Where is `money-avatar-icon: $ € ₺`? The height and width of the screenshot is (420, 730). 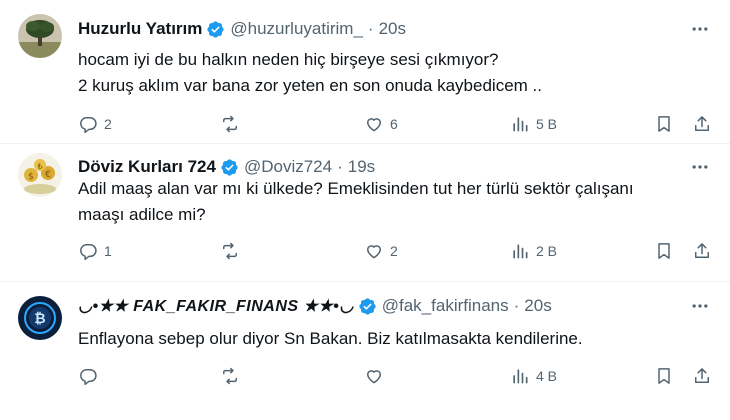
money-avatar-icon: $ € ₺ is located at coordinates (40, 175).